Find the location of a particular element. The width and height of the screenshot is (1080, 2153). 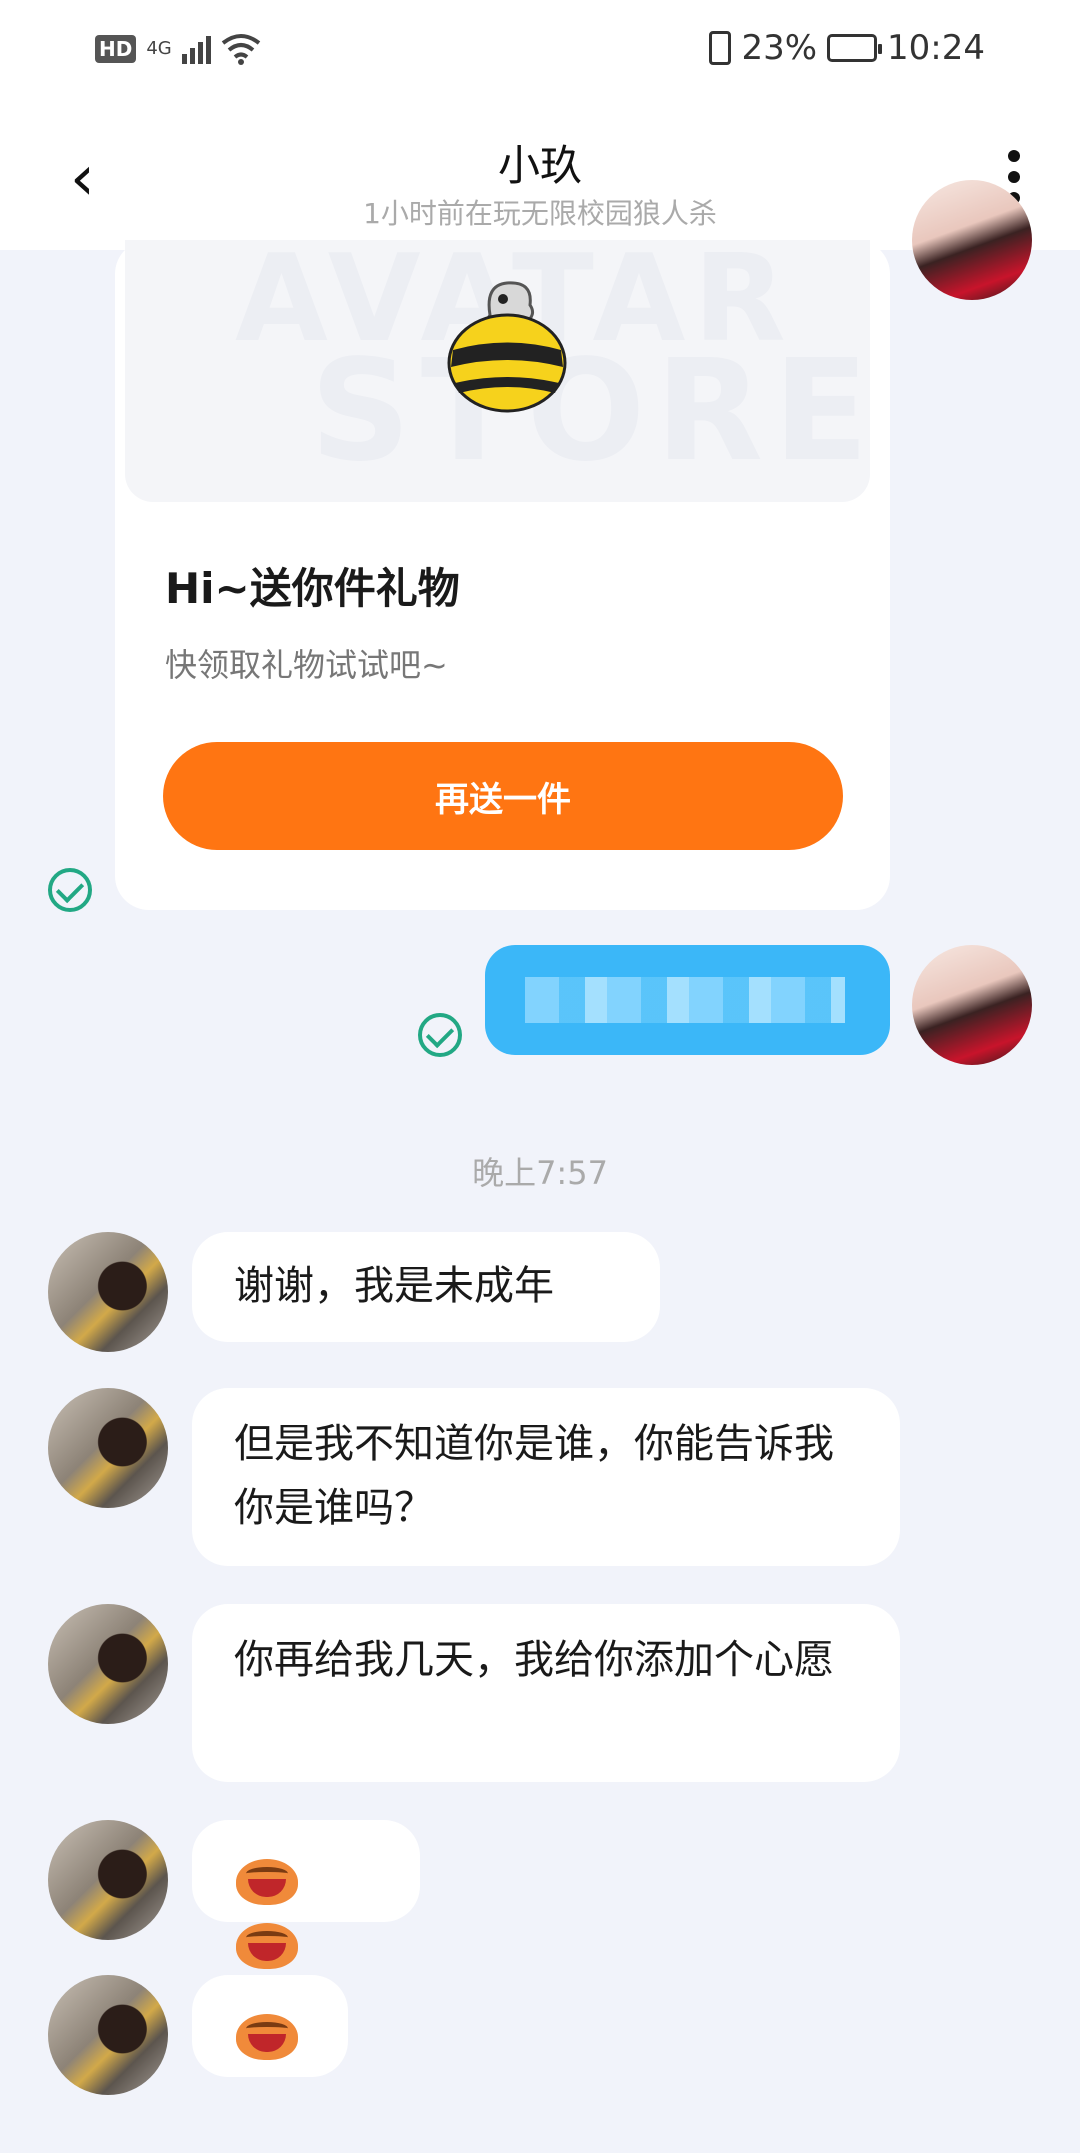

status-bar: HD 4G 23% 10:24 is located at coordinates (540, 55).